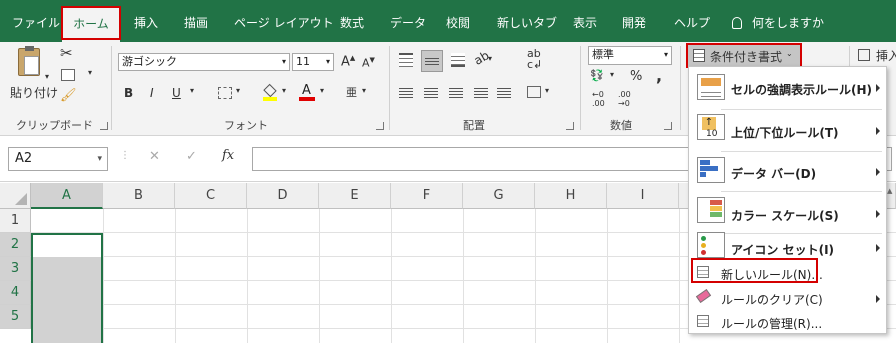 The height and width of the screenshot is (343, 896). I want to click on clipboard-group-label: クリップボード, so click(54, 125).